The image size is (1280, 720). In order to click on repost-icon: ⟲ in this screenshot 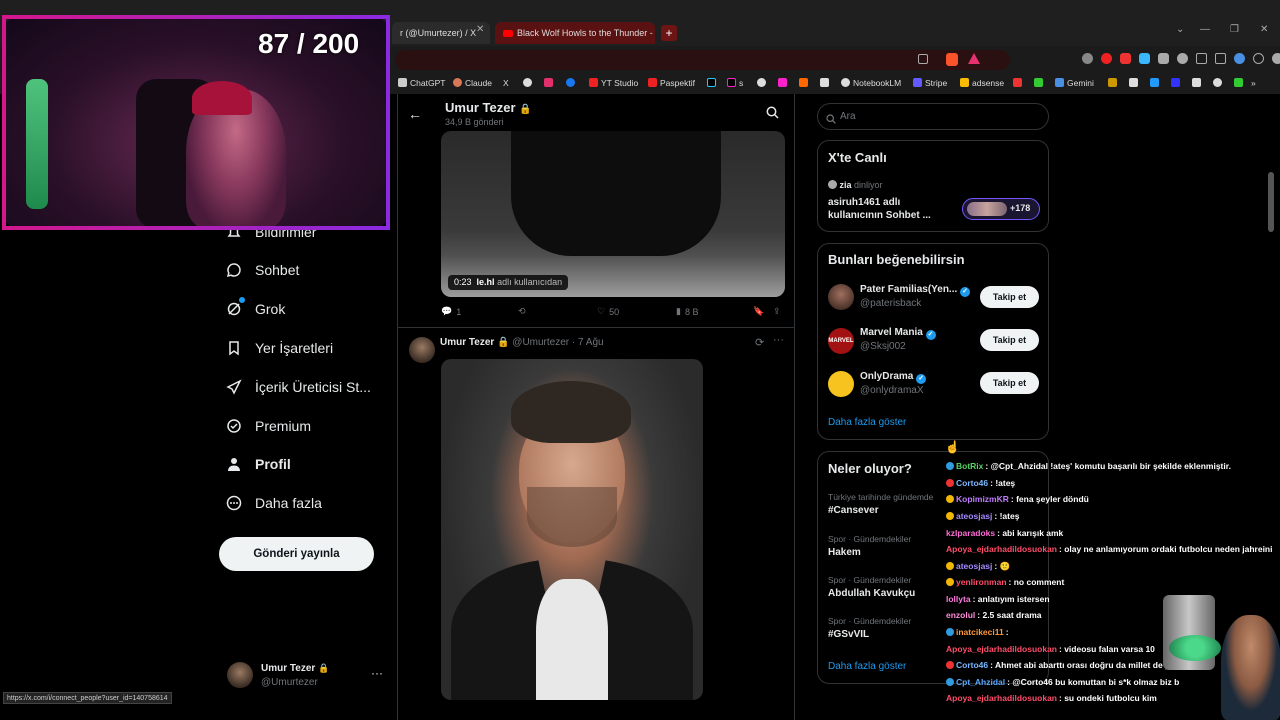, I will do `click(522, 311)`.